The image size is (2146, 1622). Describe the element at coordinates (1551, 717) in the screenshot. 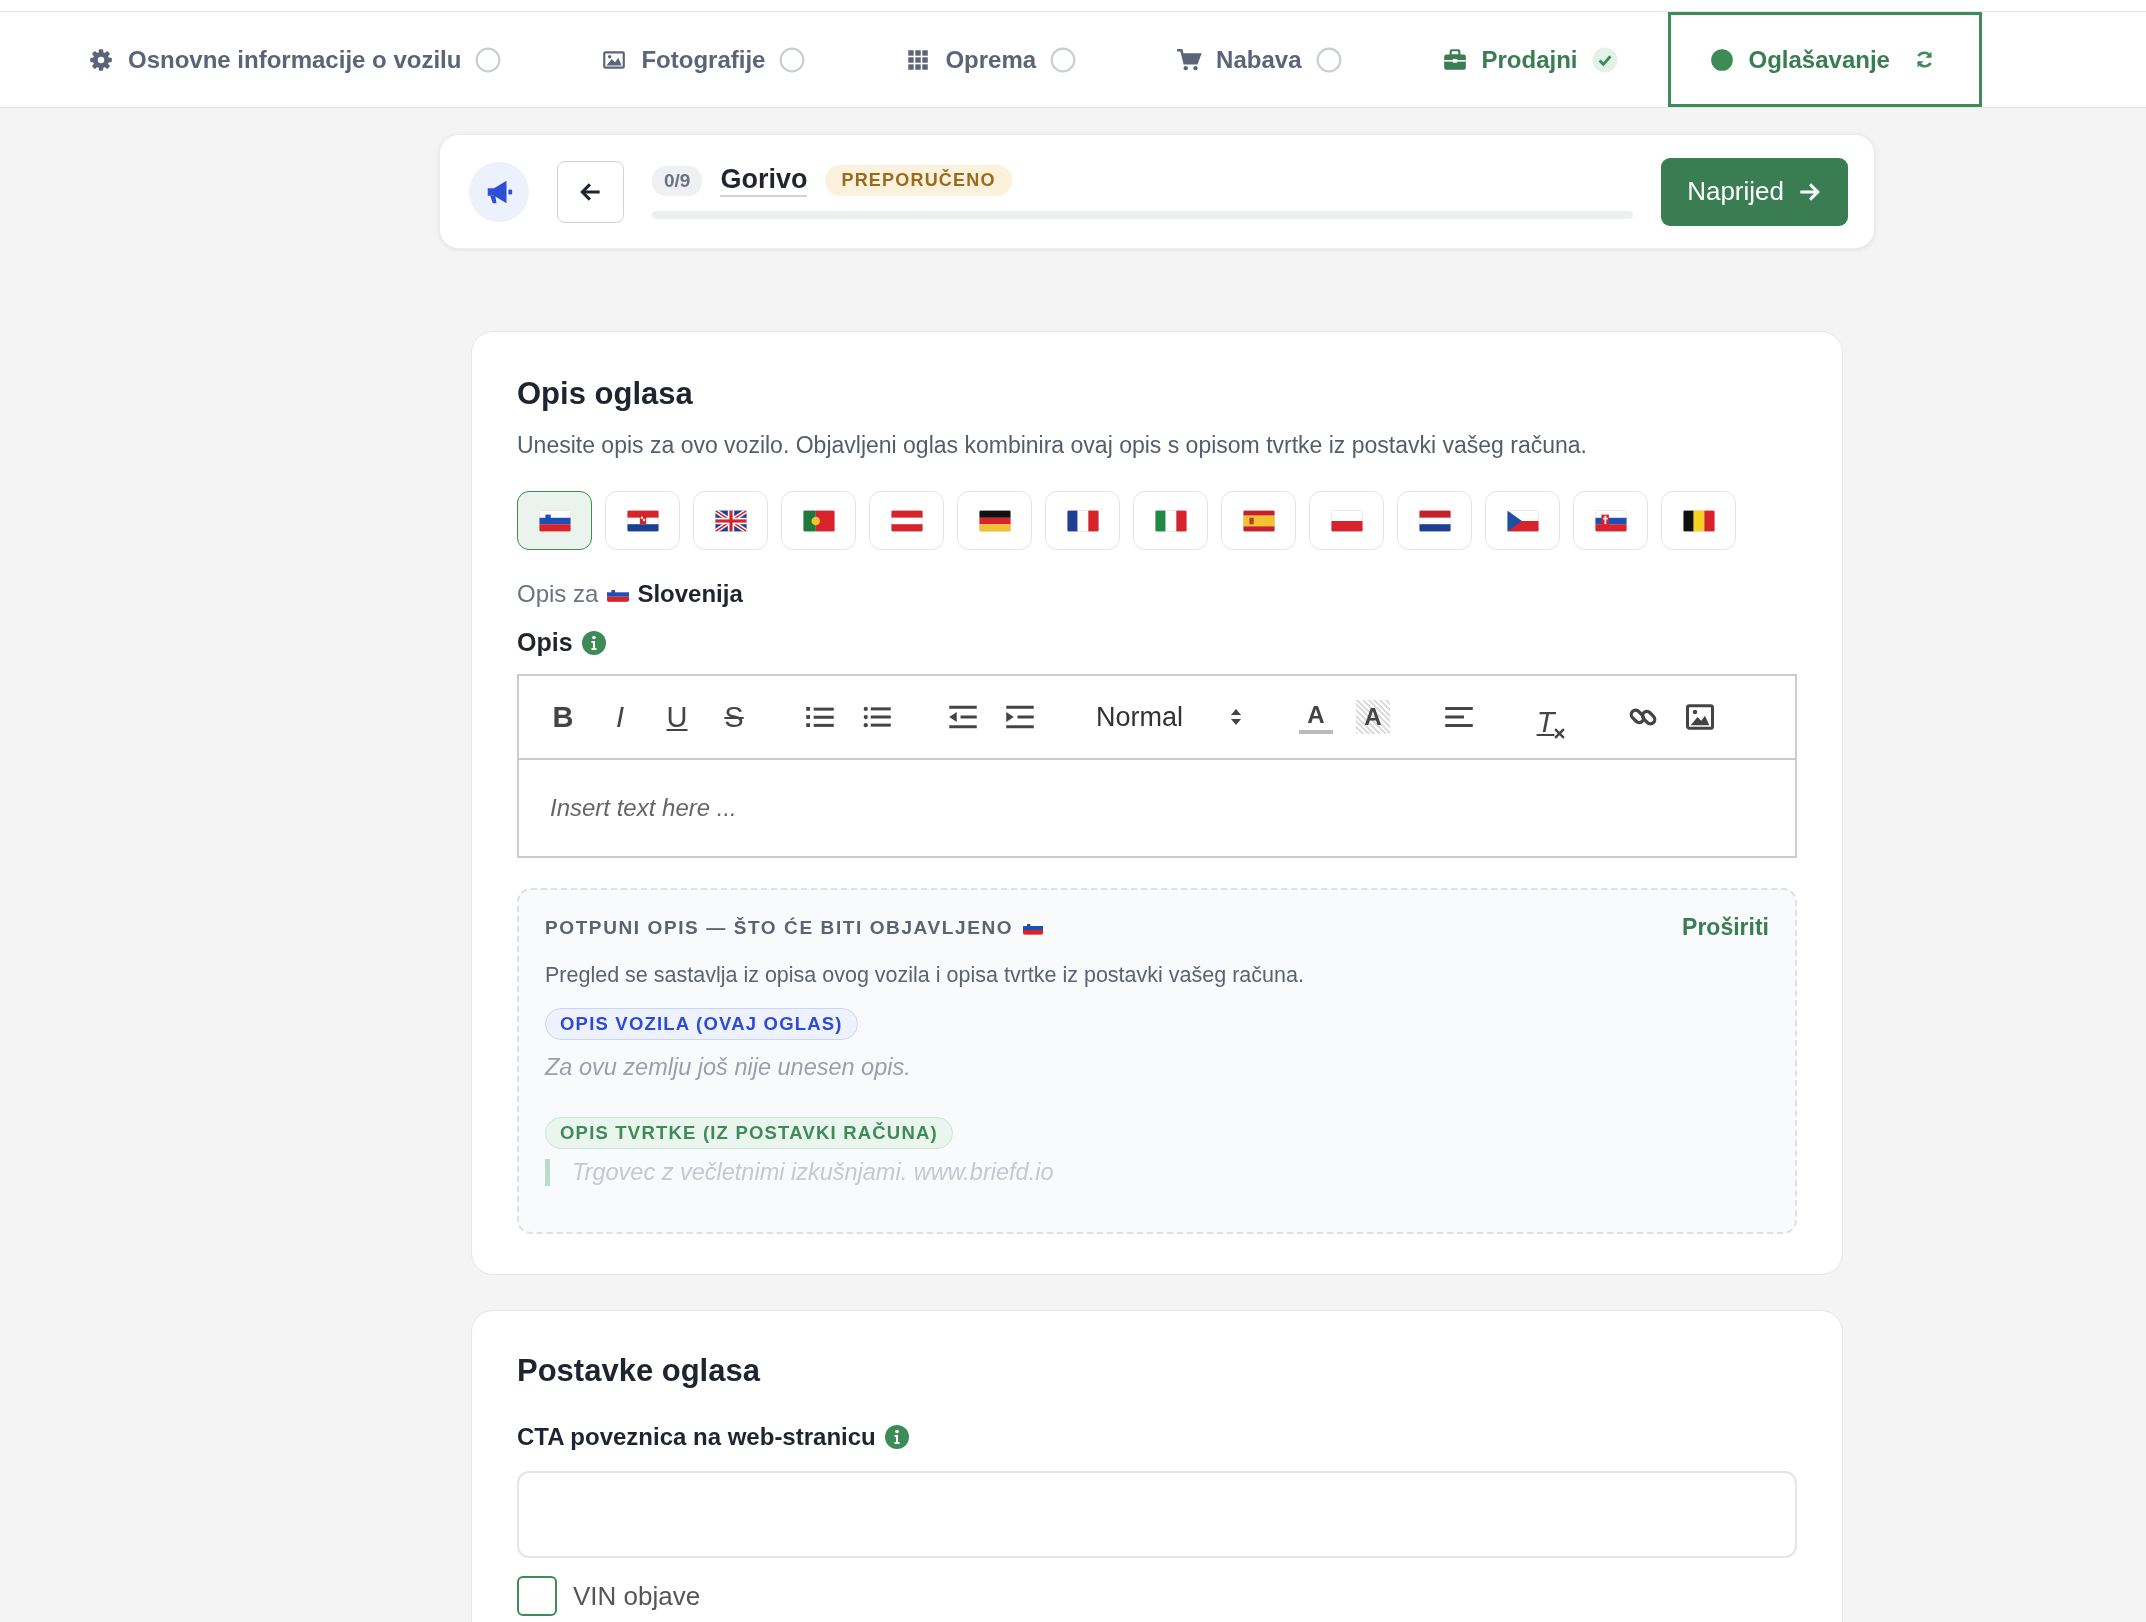

I see `clear-format-button: T` at that location.